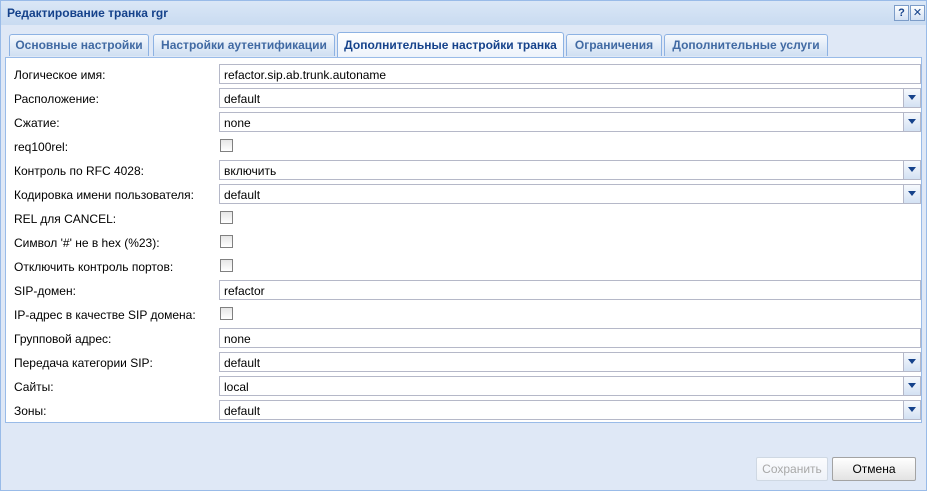 Image resolution: width=927 pixels, height=491 pixels. Describe the element at coordinates (792, 469) in the screenshot. I see `save-button: Сохранить` at that location.